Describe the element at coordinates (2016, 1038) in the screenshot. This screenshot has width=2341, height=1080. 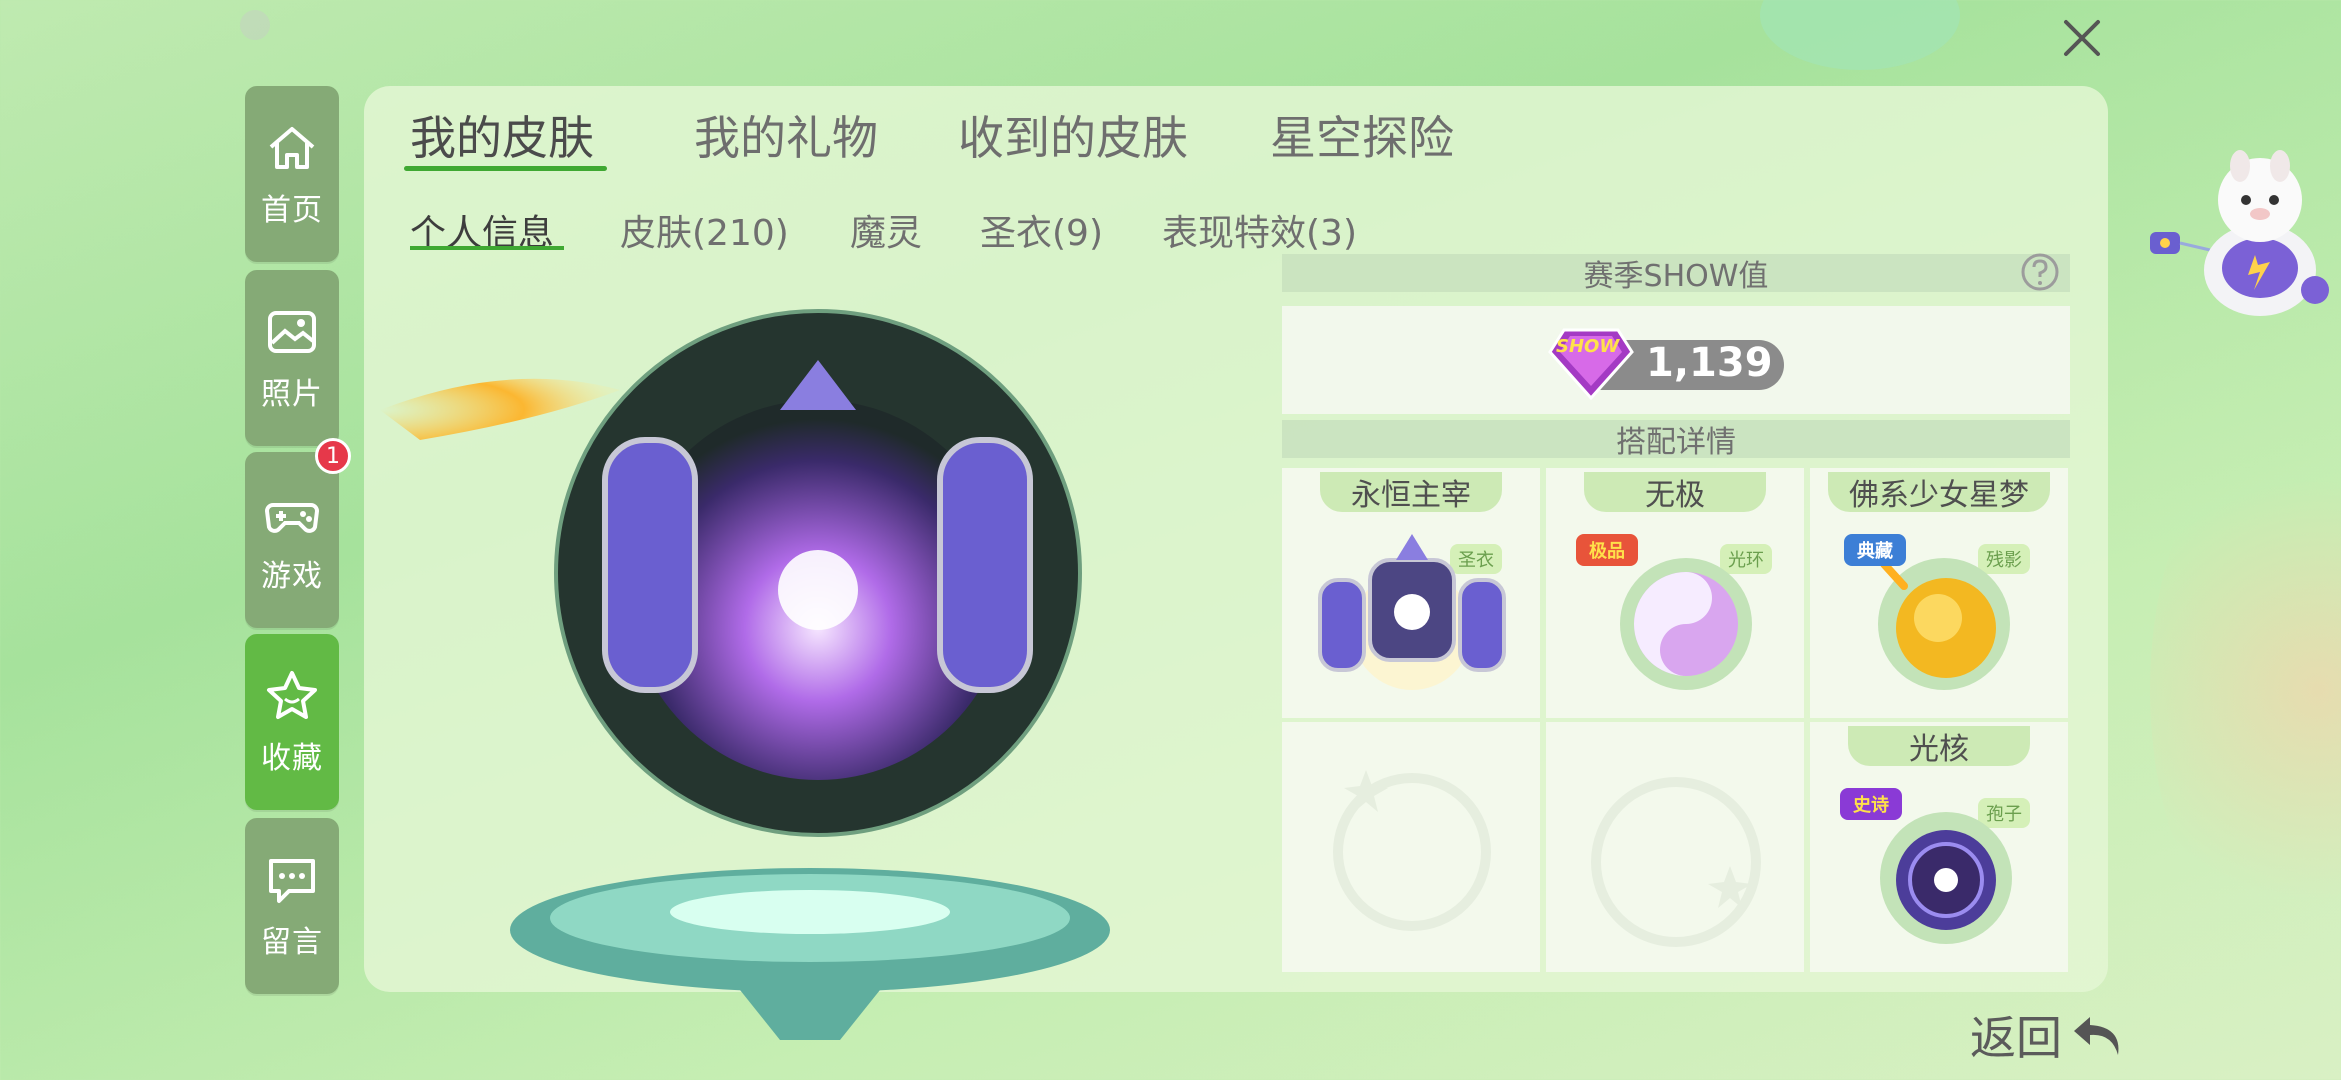
I see `return-label: 返回` at that location.